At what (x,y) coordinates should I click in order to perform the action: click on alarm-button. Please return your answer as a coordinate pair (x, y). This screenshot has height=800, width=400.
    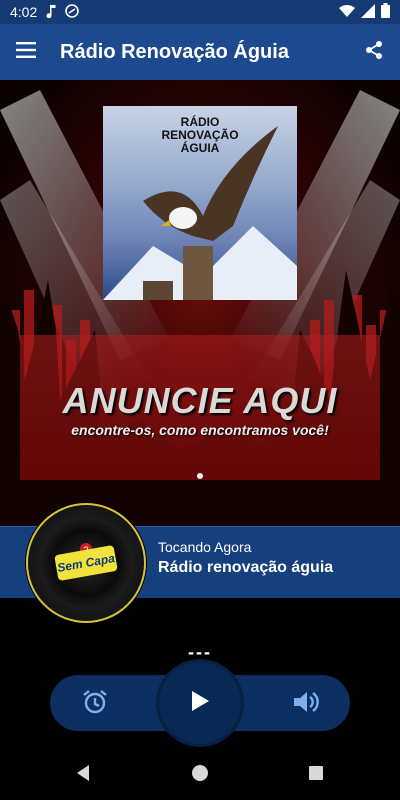
    Looking at the image, I should click on (95, 704).